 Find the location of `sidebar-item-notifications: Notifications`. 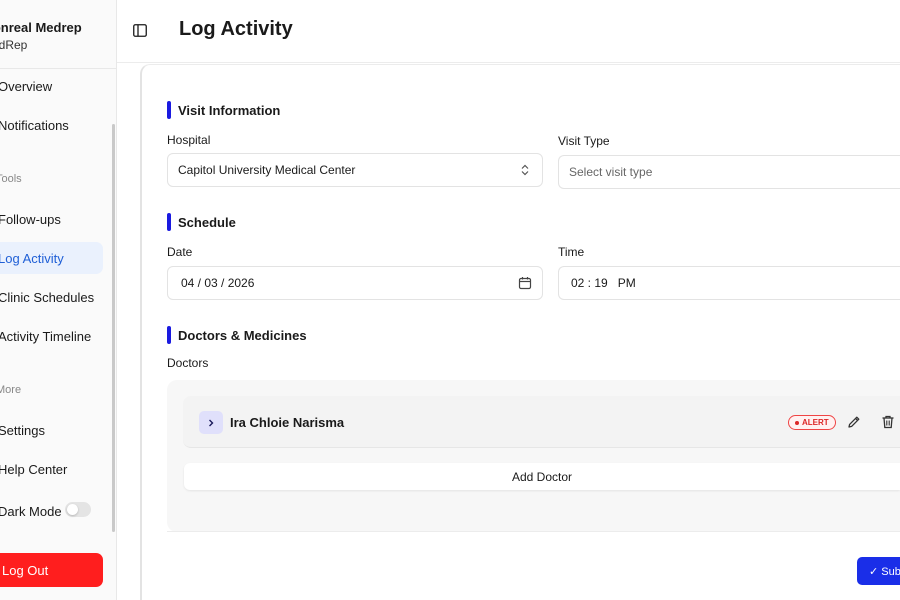

sidebar-item-notifications: Notifications is located at coordinates (51, 125).